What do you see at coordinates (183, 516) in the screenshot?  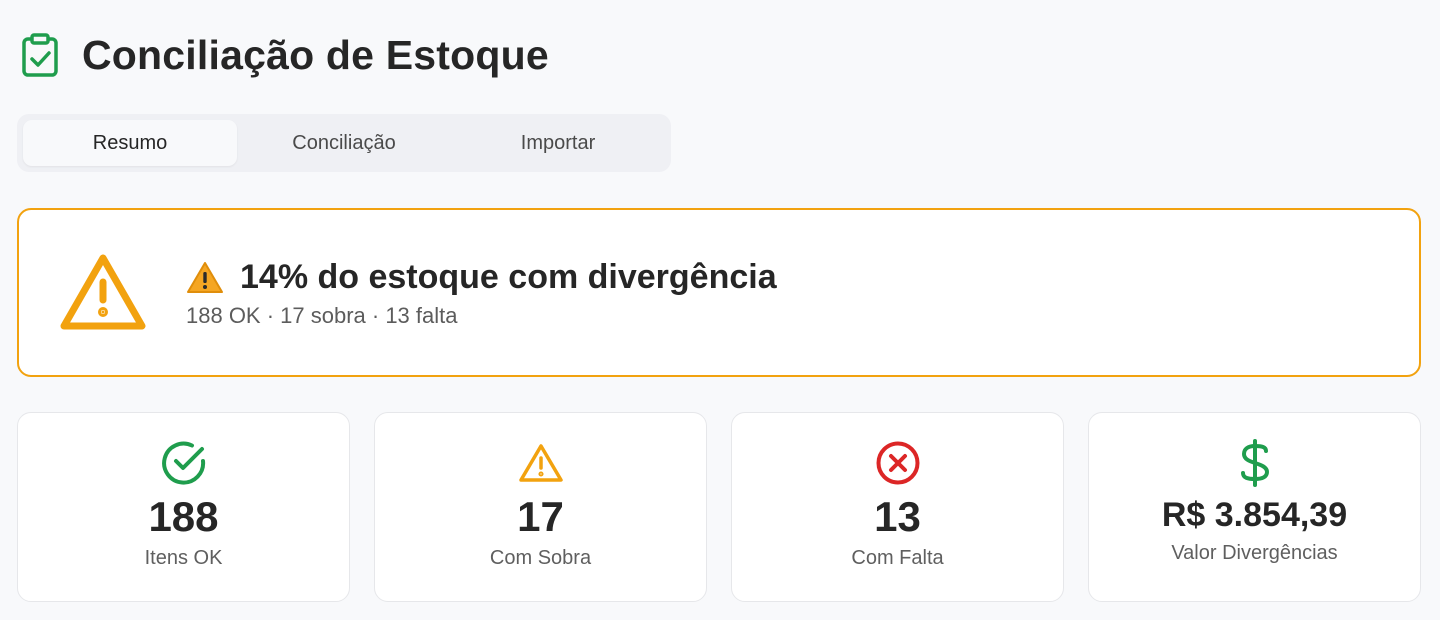 I see `card-value: 188` at bounding box center [183, 516].